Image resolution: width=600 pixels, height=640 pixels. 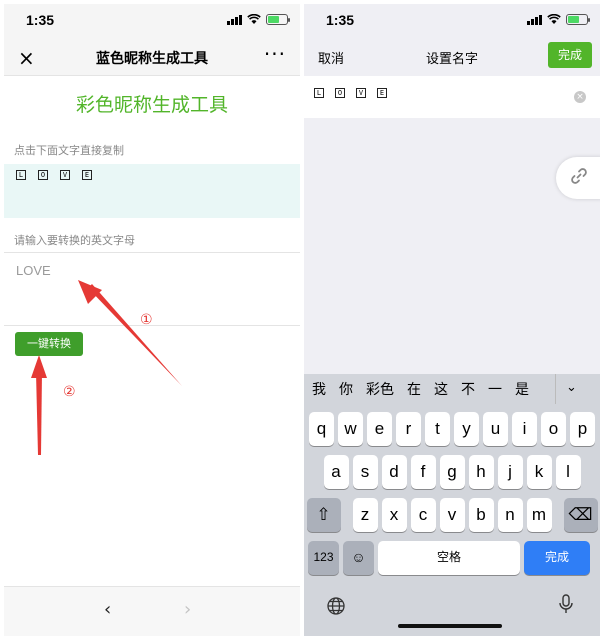 What do you see at coordinates (107, 609) in the screenshot?
I see `back-icon: ‹` at bounding box center [107, 609].